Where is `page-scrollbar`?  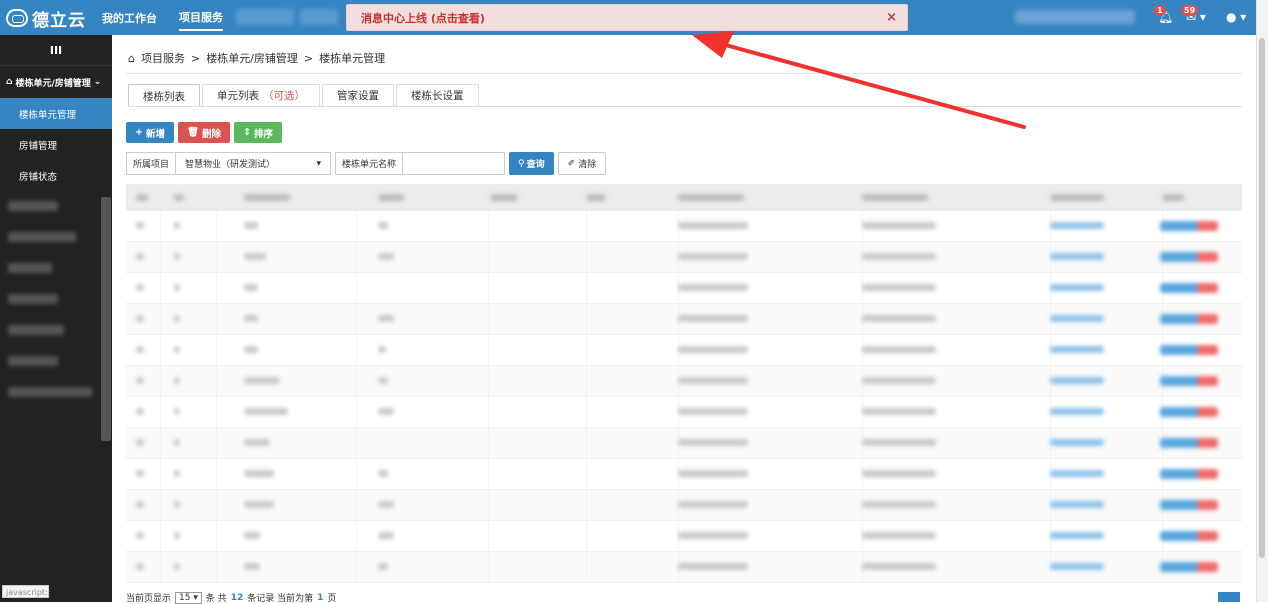
page-scrollbar is located at coordinates (1262, 301).